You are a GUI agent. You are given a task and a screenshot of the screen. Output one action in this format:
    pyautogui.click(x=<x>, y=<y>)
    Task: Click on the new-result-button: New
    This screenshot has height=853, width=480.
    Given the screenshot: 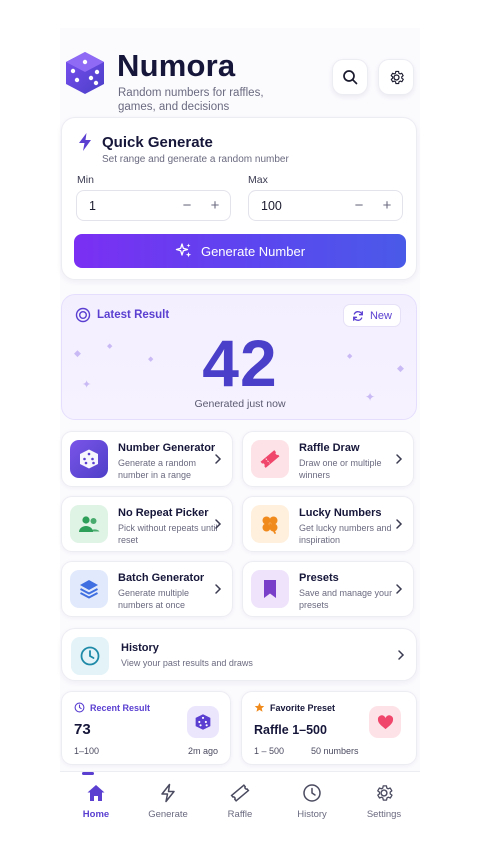 What is the action you would take?
    pyautogui.click(x=372, y=315)
    